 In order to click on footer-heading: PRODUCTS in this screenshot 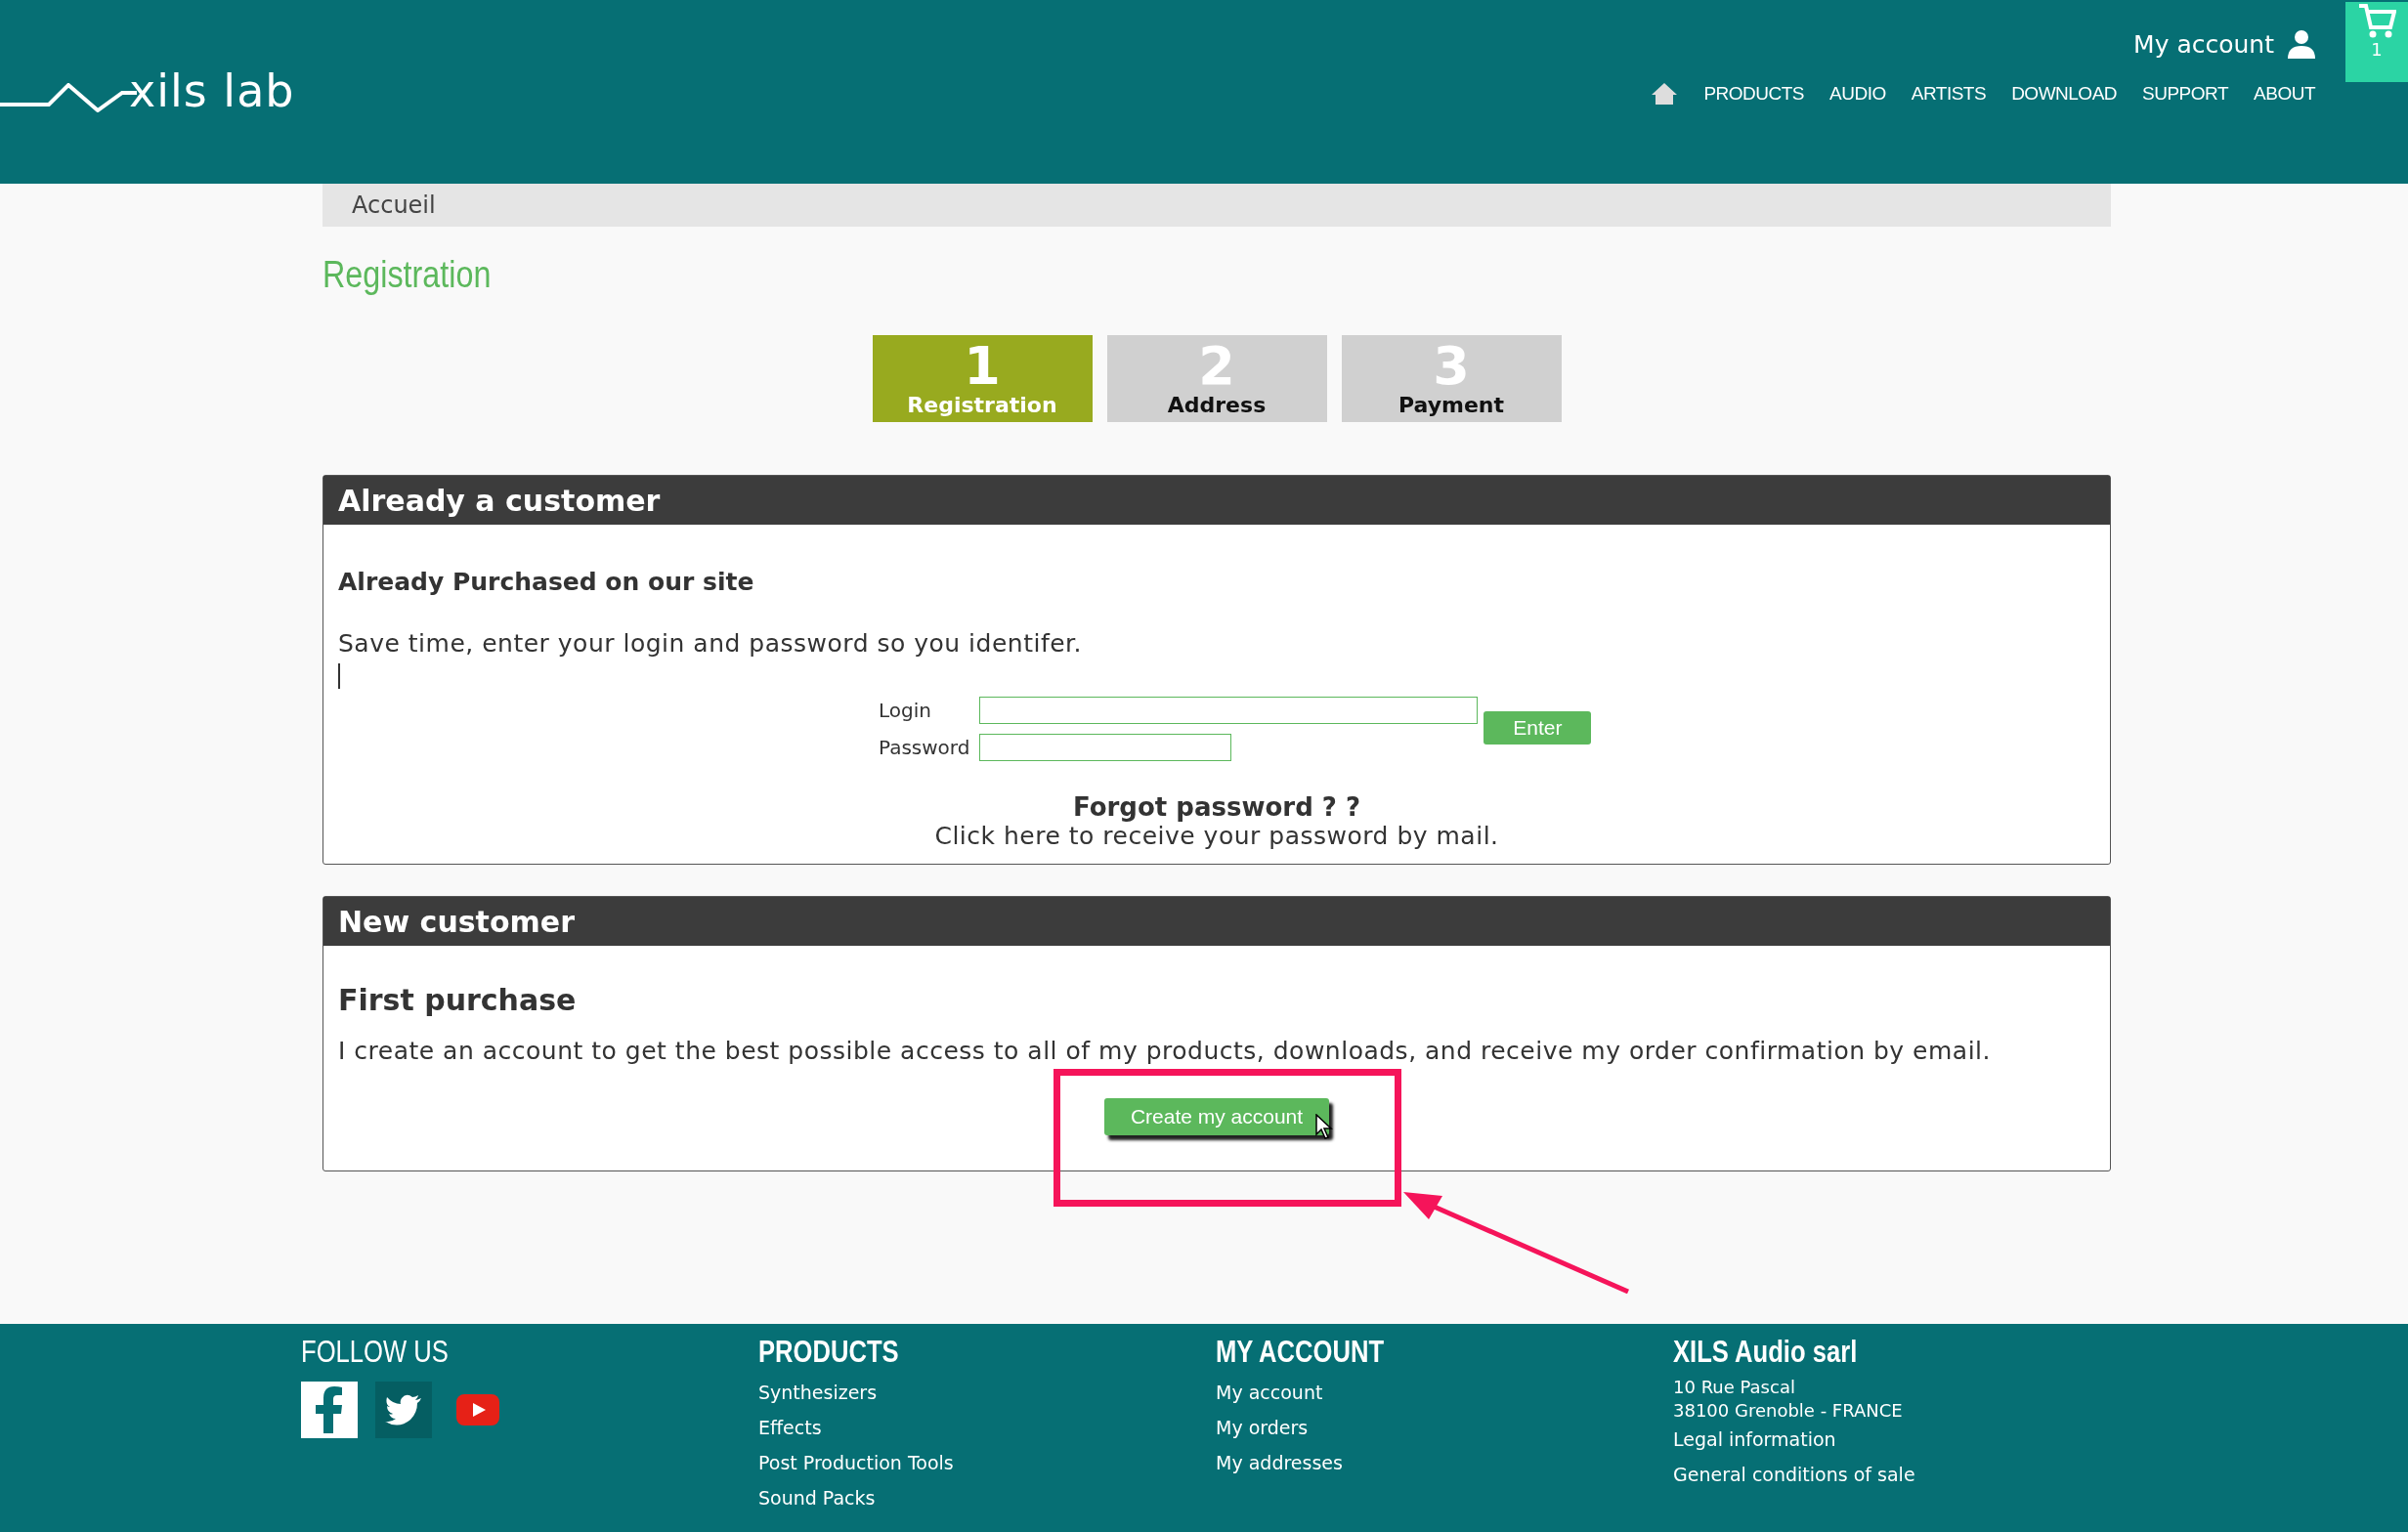, I will do `click(829, 1352)`.